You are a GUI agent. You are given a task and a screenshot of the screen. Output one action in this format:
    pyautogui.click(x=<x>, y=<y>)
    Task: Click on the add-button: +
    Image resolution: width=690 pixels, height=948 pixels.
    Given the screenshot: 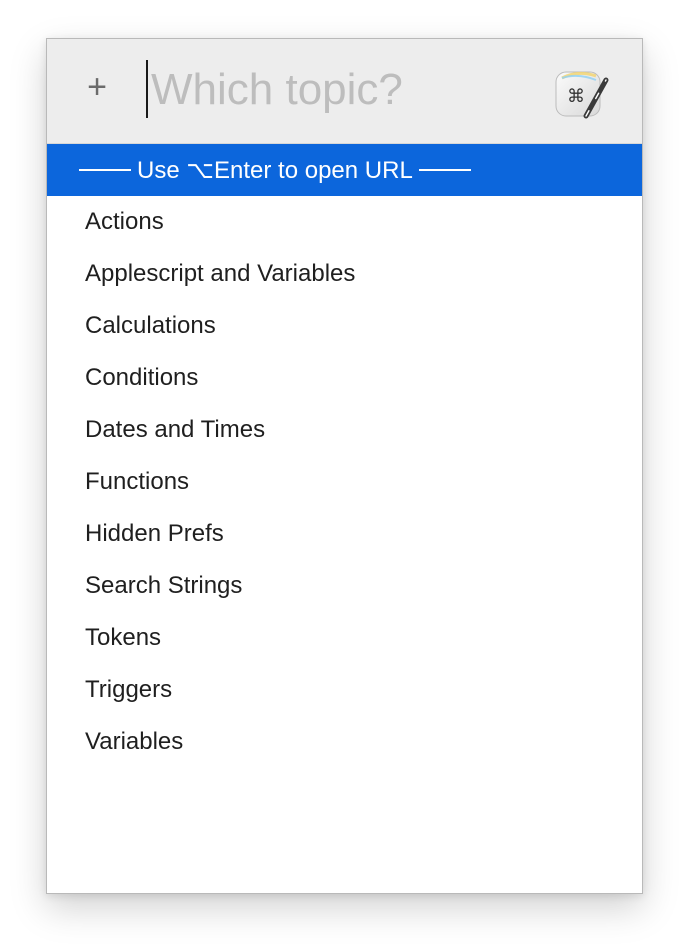 What is the action you would take?
    pyautogui.click(x=97, y=87)
    